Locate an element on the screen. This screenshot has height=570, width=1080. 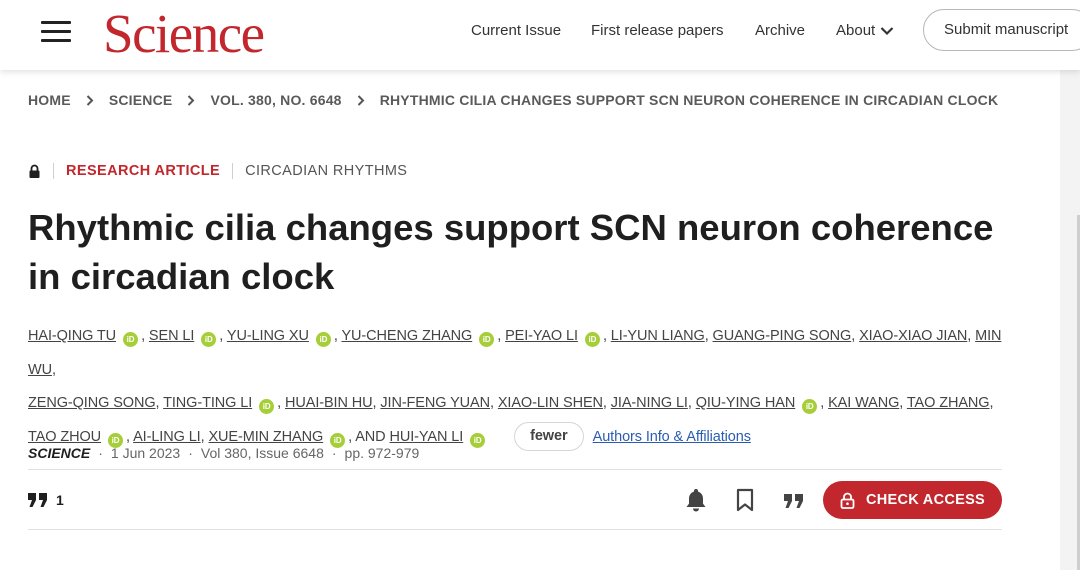
divider-top is located at coordinates (515, 469).